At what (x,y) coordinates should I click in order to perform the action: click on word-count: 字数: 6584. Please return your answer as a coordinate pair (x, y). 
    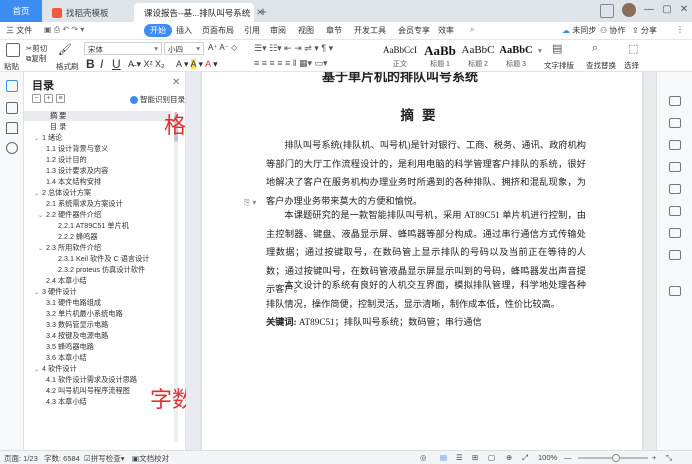
    Looking at the image, I should click on (62, 458).